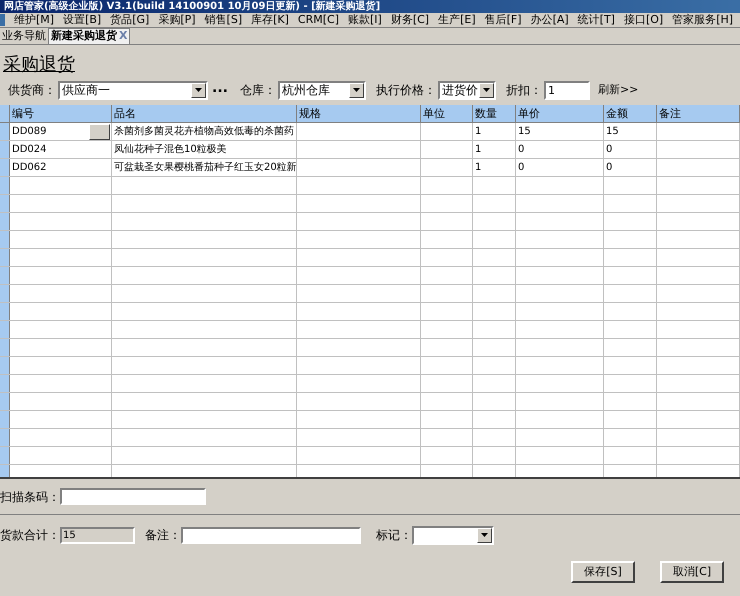 This screenshot has height=596, width=740. What do you see at coordinates (30, 535) in the screenshot?
I see `total-label: 货款合计：` at bounding box center [30, 535].